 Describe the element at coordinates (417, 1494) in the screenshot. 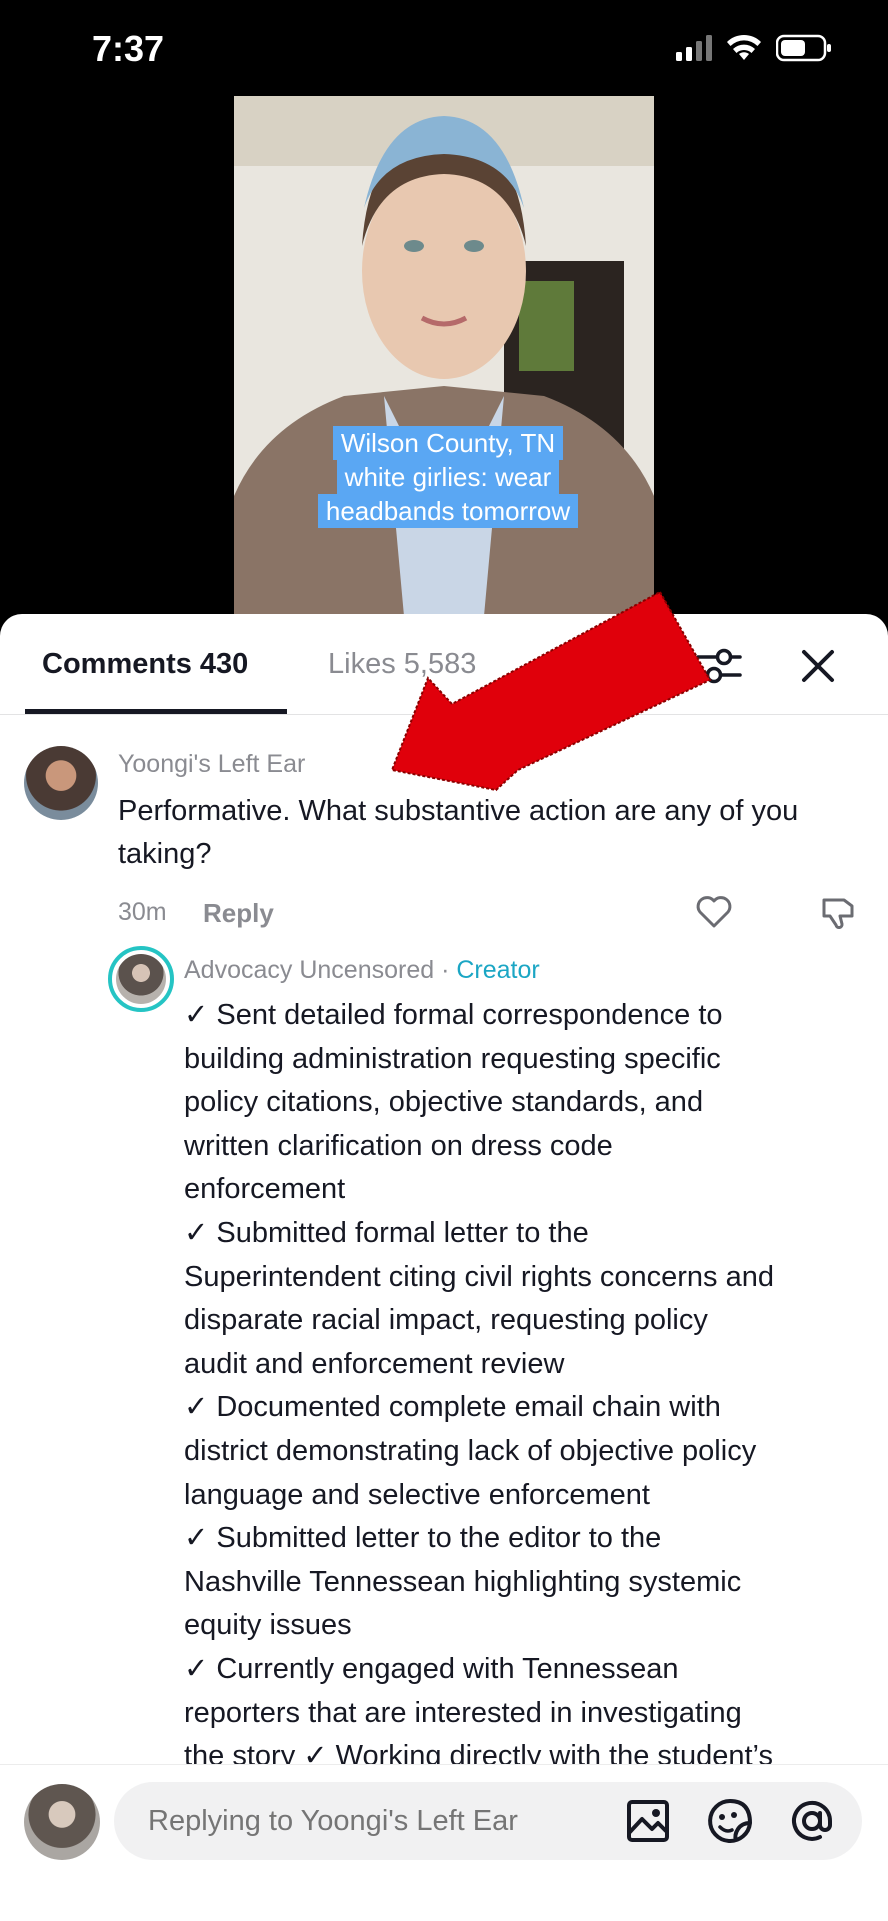

I see `reply-text-line: language and selective enforcement` at that location.